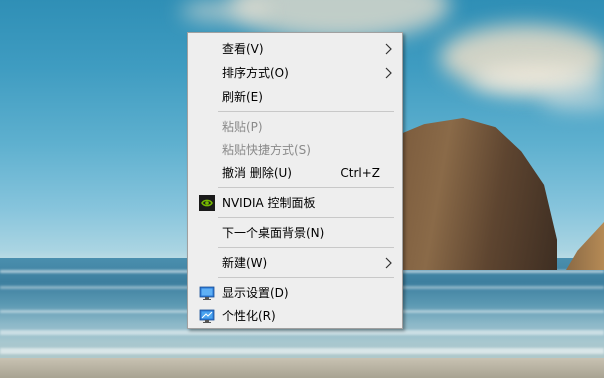  I want to click on menu-item-paste: 粘贴(P), so click(295, 127).